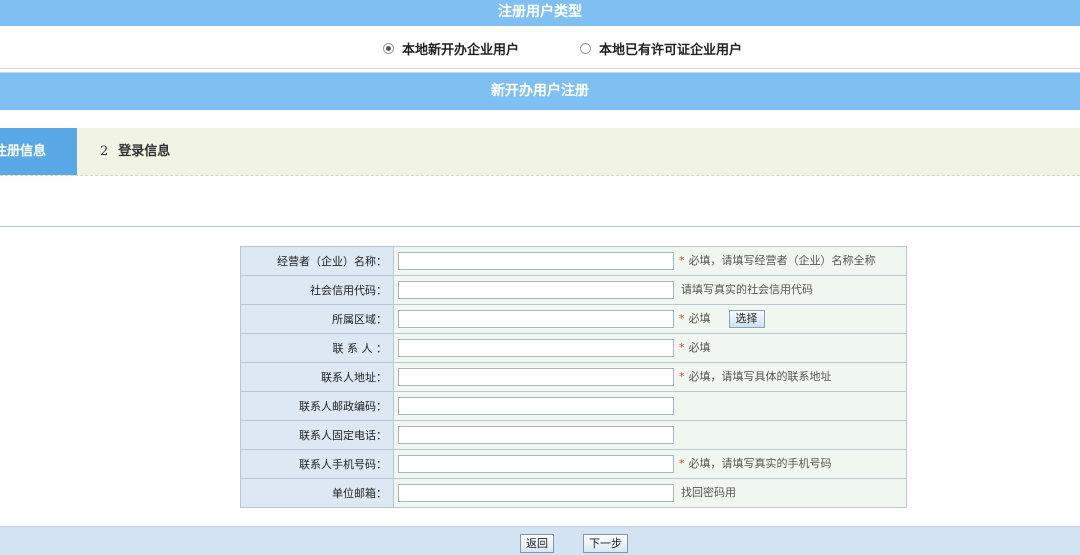 This screenshot has width=1080, height=555. Describe the element at coordinates (699, 318) in the screenshot. I see `region-hint: 必填` at that location.